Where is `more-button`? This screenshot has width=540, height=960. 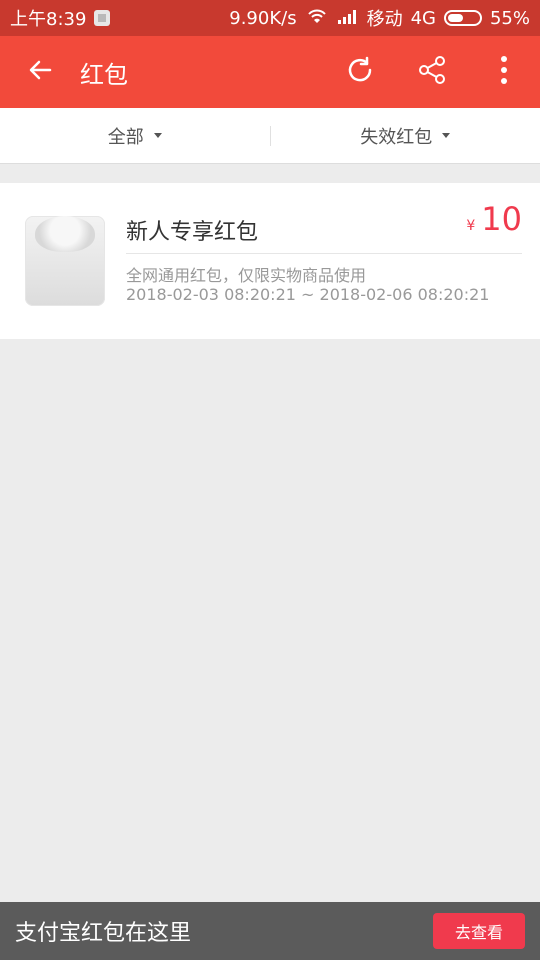
more-button is located at coordinates (504, 72).